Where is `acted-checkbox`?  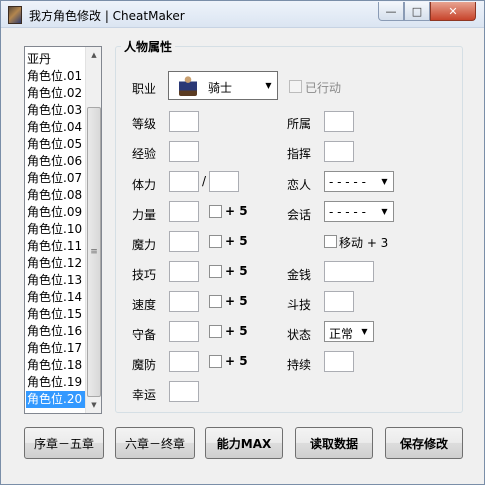 acted-checkbox is located at coordinates (295, 86).